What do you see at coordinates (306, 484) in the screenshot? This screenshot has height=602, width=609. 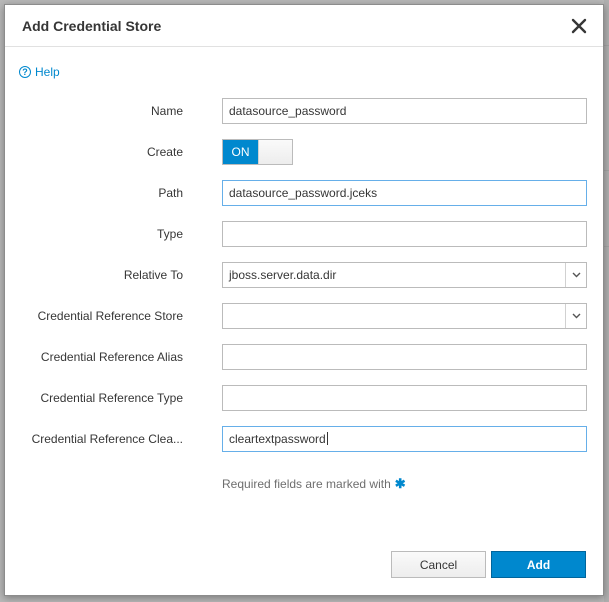 I see `required-note-text: Required fields are marked with` at bounding box center [306, 484].